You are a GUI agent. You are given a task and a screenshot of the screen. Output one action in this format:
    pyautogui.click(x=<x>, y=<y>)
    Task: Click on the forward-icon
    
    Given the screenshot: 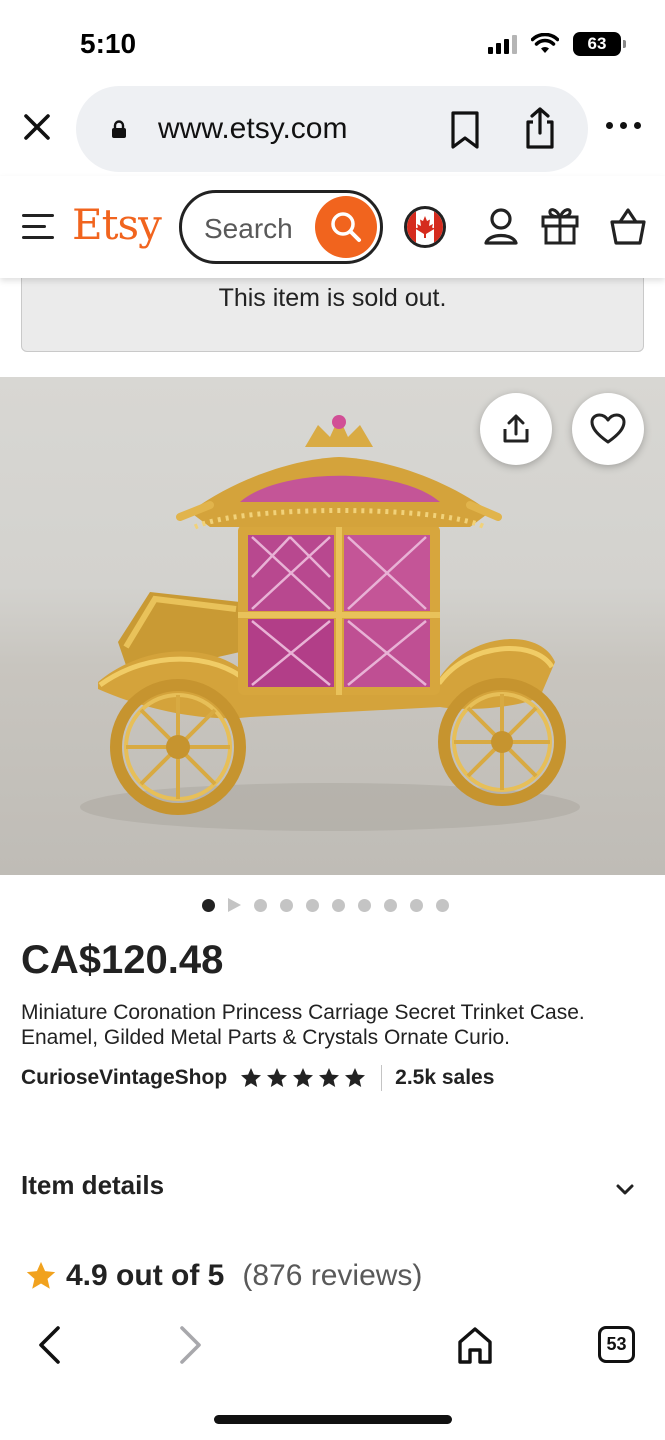 What is the action you would take?
    pyautogui.click(x=191, y=1345)
    